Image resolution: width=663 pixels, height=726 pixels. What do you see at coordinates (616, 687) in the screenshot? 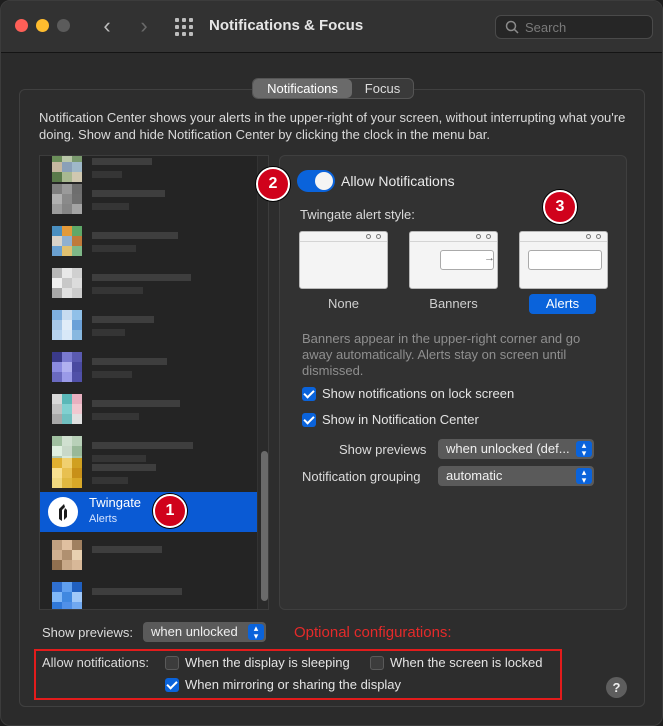
I see `help-button: ?` at bounding box center [616, 687].